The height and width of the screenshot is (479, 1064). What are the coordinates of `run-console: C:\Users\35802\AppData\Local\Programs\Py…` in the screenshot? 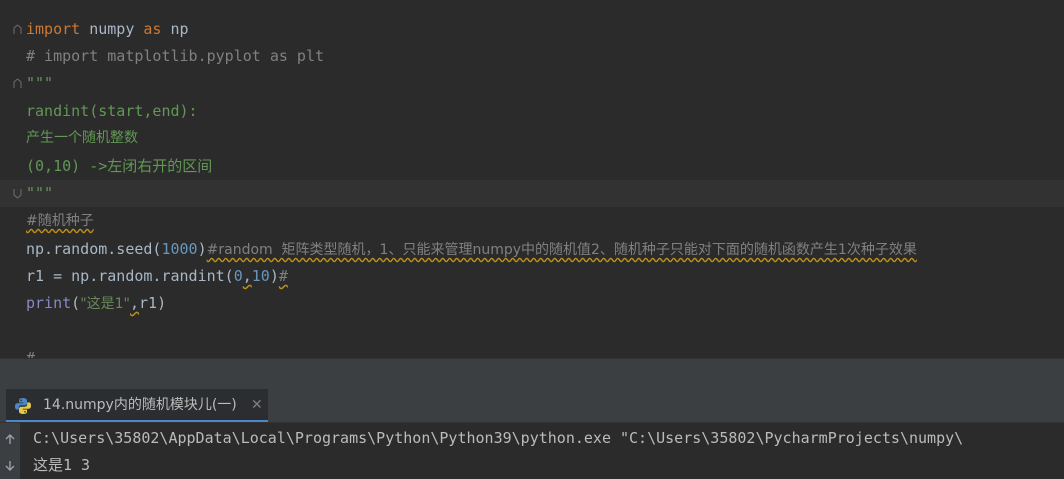 It's located at (532, 451).